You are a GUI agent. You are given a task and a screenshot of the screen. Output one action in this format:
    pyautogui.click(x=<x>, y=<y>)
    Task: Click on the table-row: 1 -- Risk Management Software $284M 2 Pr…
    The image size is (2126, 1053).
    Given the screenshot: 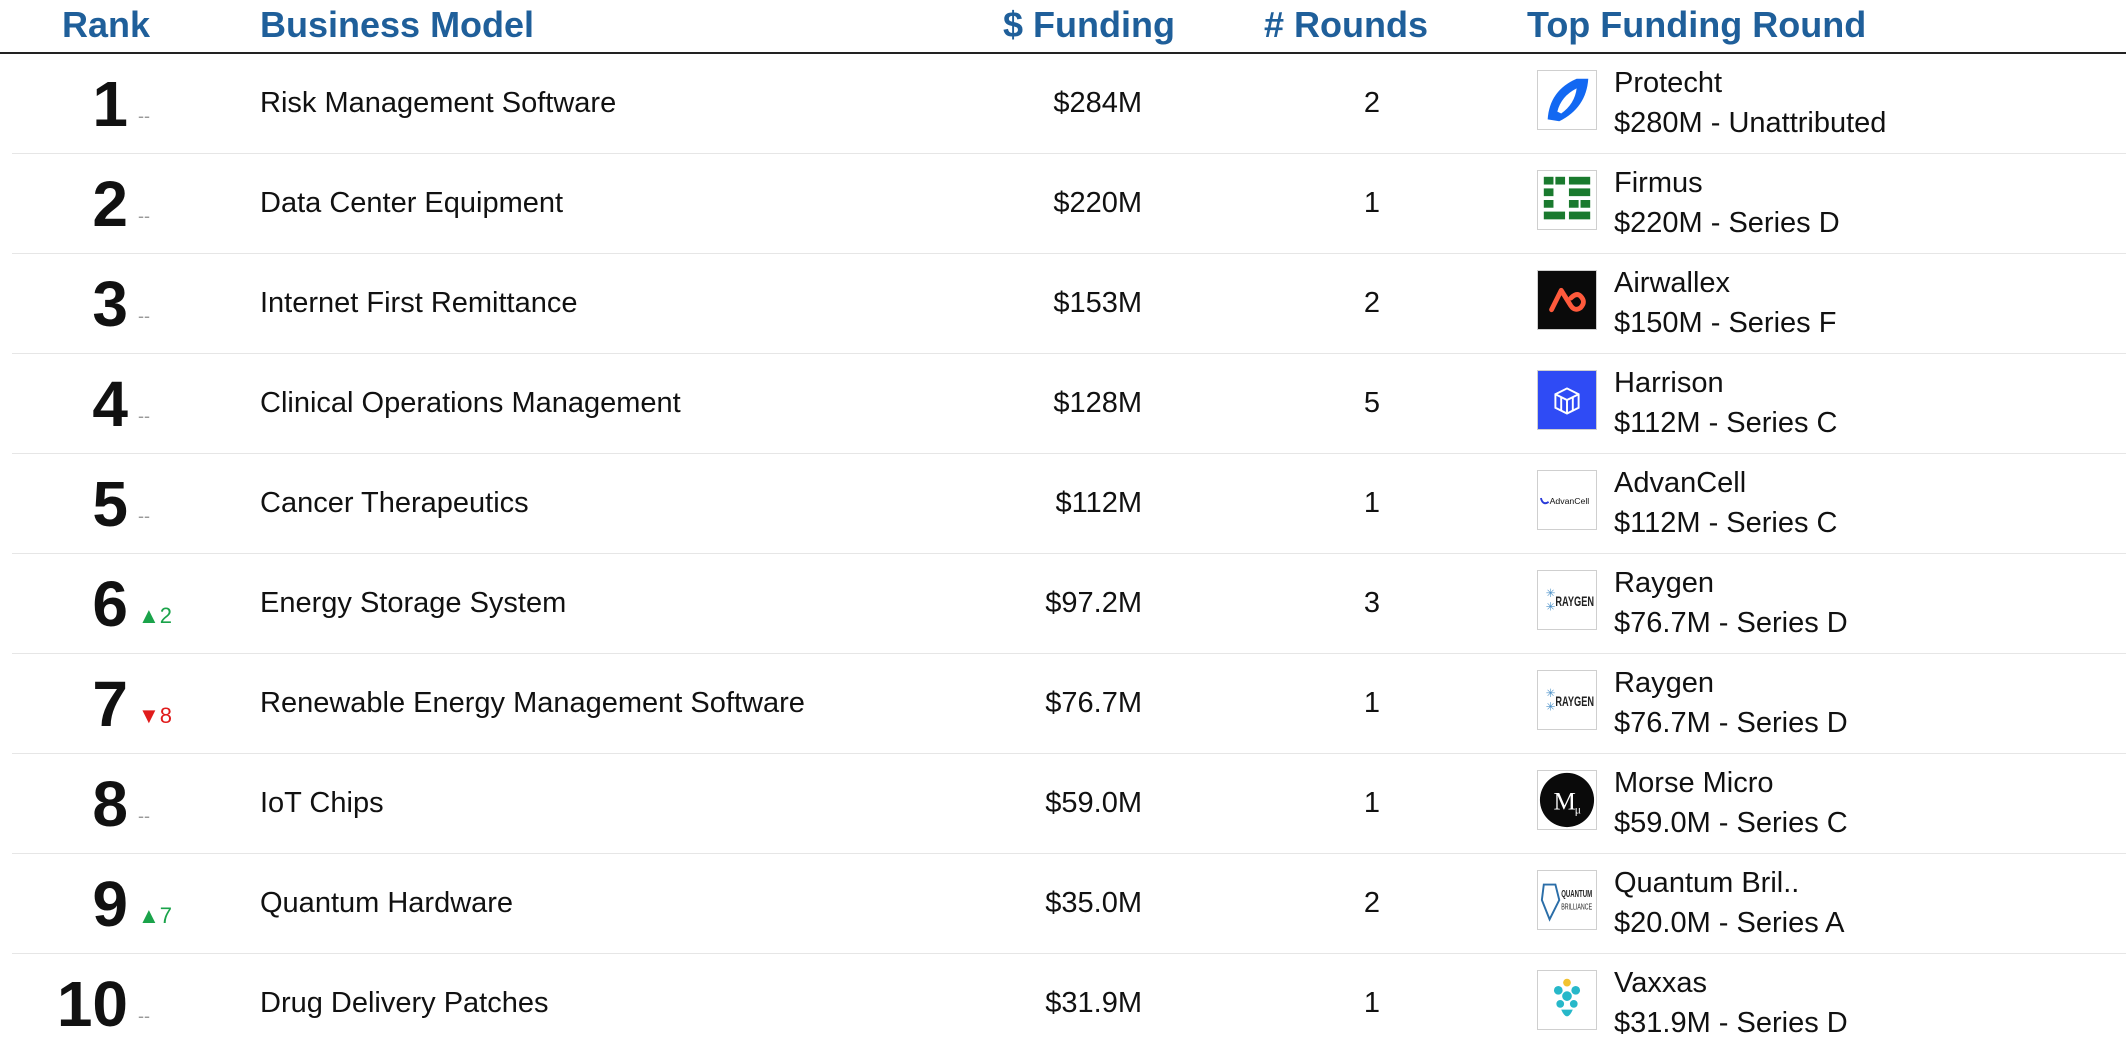 What is the action you would take?
    pyautogui.click(x=1069, y=104)
    